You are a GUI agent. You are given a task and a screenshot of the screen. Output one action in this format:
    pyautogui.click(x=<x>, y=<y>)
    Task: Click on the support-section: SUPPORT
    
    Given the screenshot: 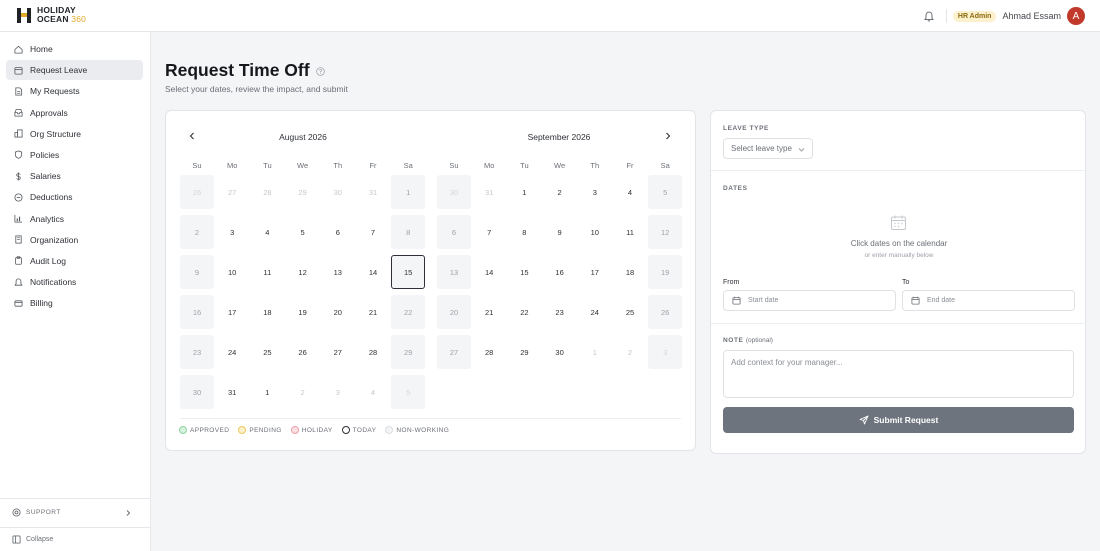 What is the action you would take?
    pyautogui.click(x=75, y=512)
    